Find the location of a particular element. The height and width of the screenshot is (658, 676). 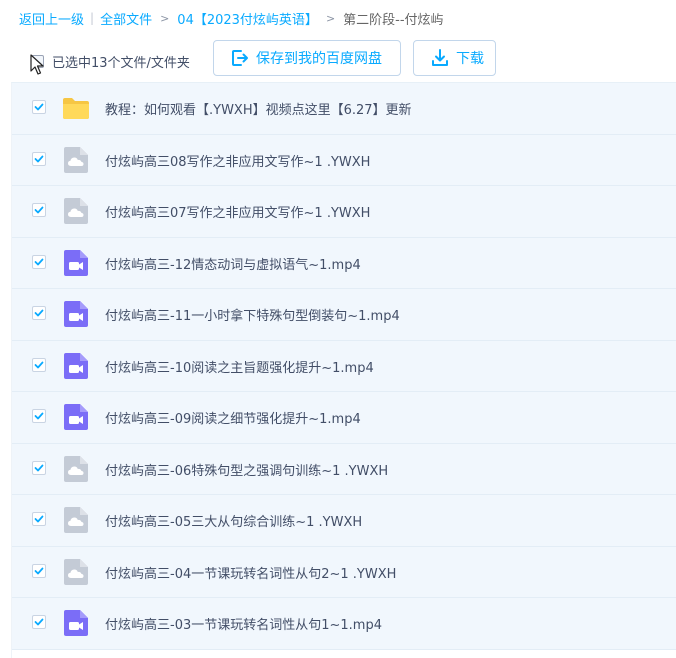

file-name: 教程：如何观看【.YWXH】视频点这里【6.27】更新 is located at coordinates (258, 108).